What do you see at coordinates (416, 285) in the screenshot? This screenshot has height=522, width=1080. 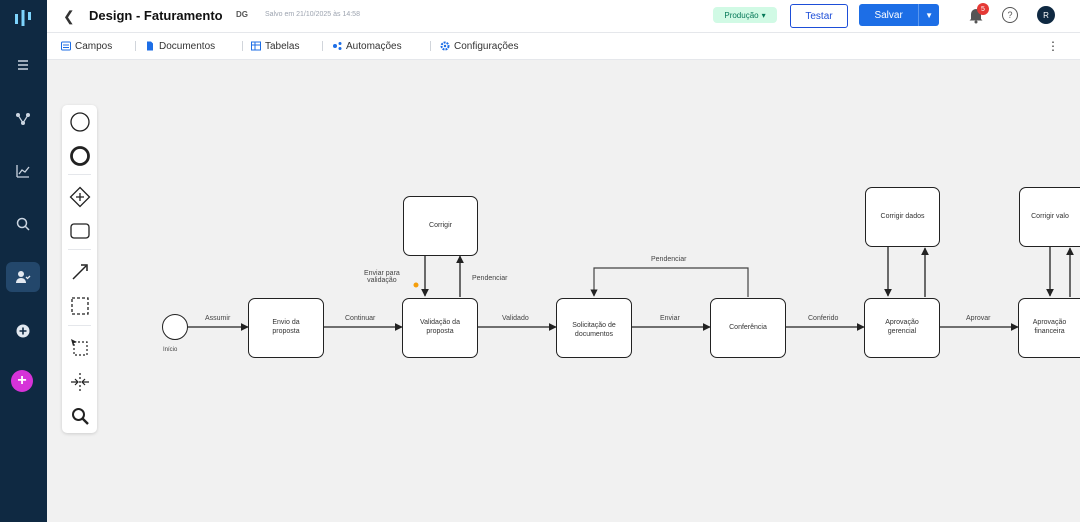 I see `automation-marker-icon` at bounding box center [416, 285].